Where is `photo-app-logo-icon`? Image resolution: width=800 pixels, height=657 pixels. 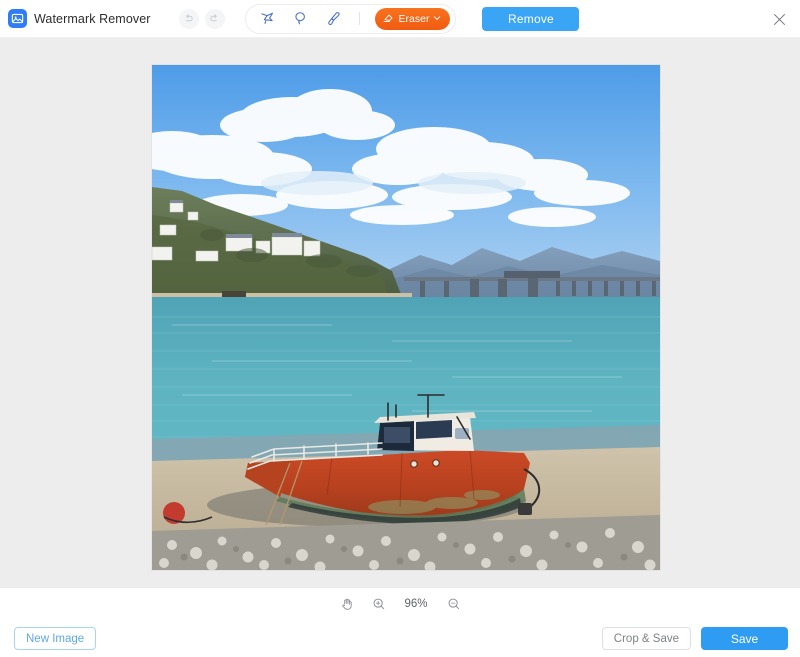 photo-app-logo-icon is located at coordinates (17, 18).